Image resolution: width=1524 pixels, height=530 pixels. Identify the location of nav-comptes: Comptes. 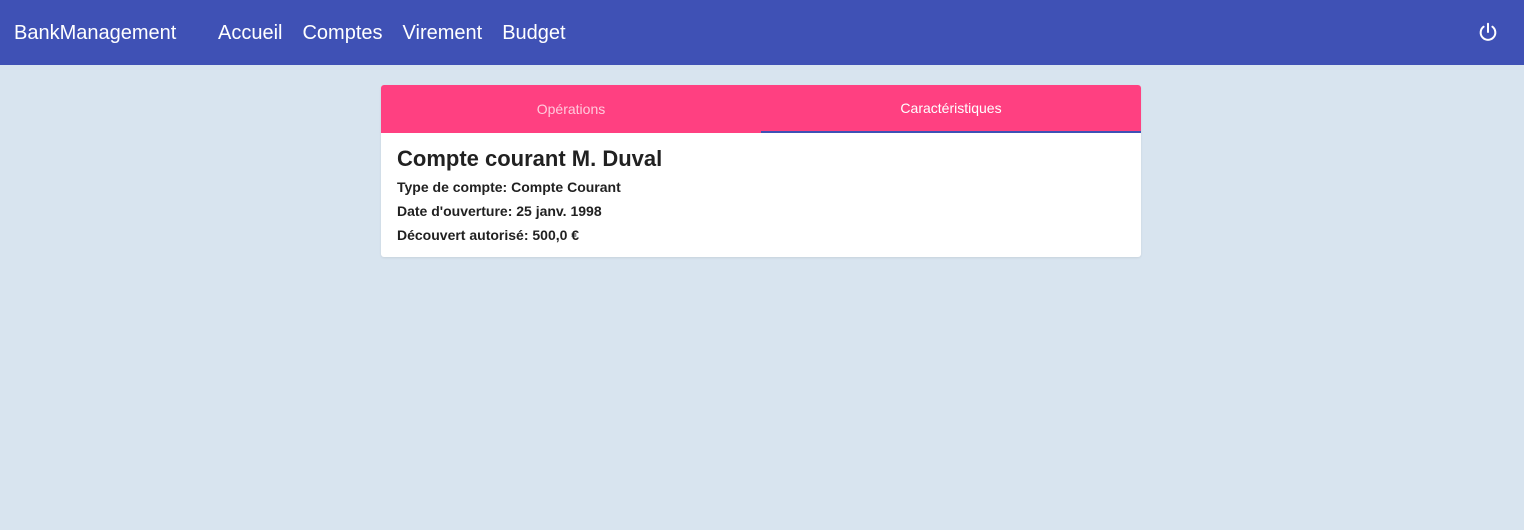
(342, 33).